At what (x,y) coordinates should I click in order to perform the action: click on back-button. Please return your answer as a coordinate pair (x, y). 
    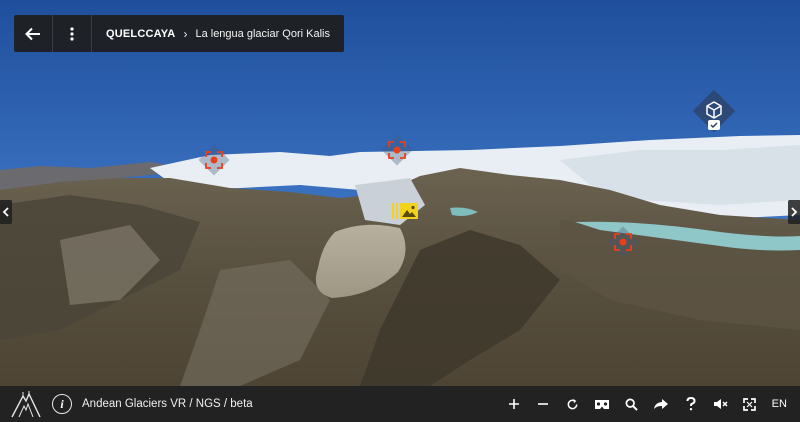
    Looking at the image, I should click on (33, 33).